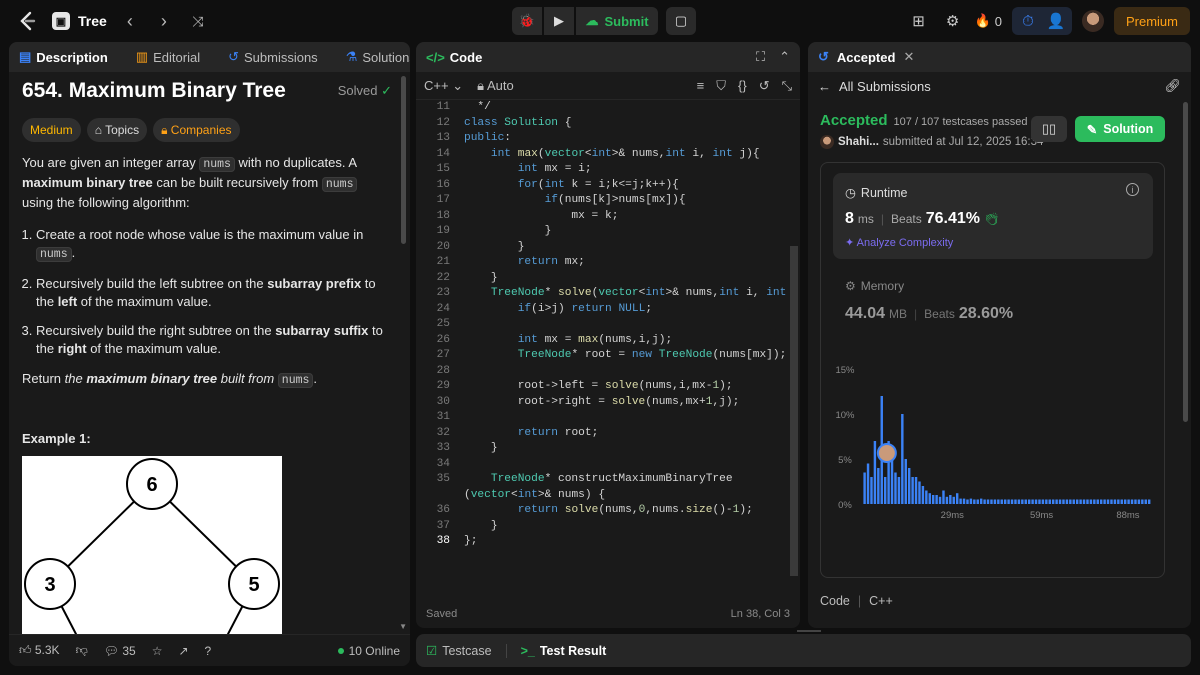 The width and height of the screenshot is (1200, 675). Describe the element at coordinates (208, 651) in the screenshot. I see `help-icon: ?` at that location.